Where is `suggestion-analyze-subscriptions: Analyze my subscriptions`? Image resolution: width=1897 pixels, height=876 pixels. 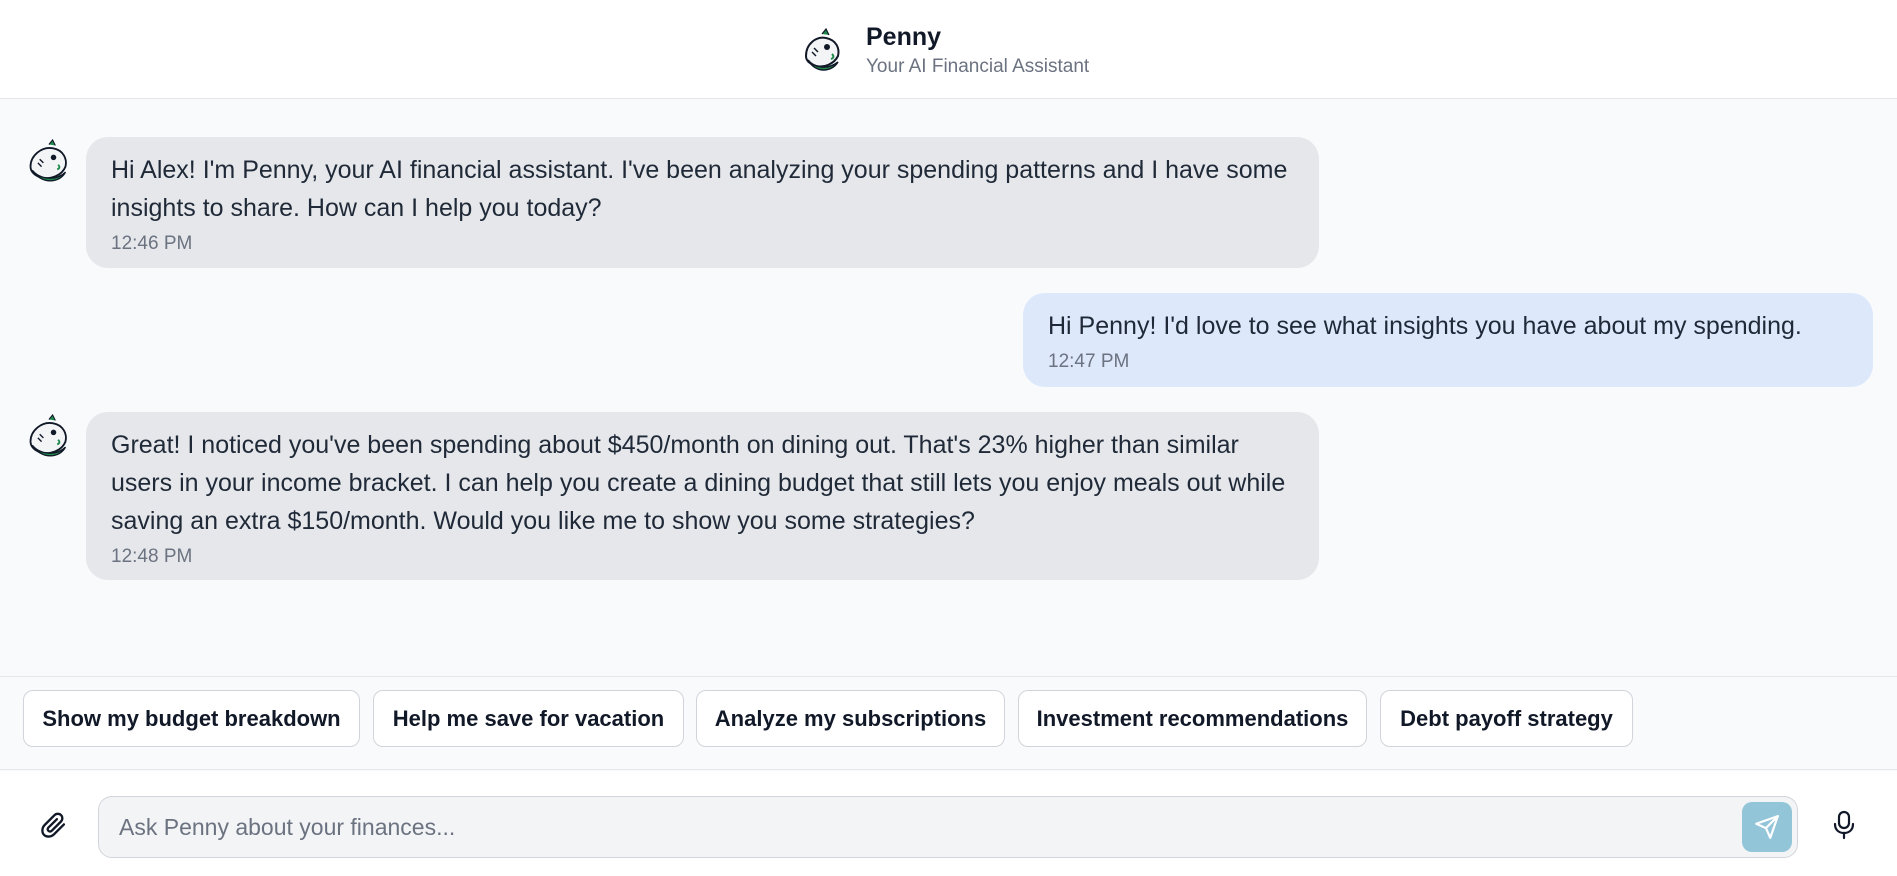 suggestion-analyze-subscriptions: Analyze my subscriptions is located at coordinates (850, 718).